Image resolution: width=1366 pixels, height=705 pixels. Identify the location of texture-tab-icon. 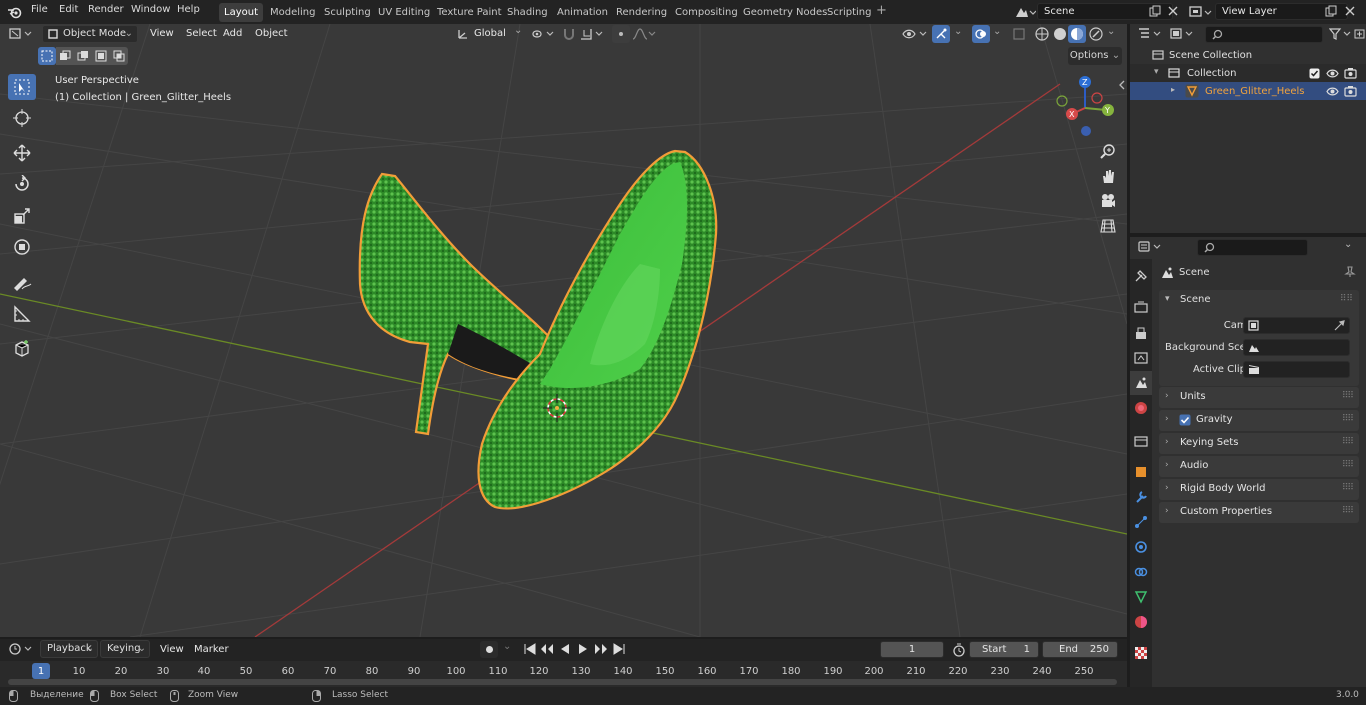
(1141, 653).